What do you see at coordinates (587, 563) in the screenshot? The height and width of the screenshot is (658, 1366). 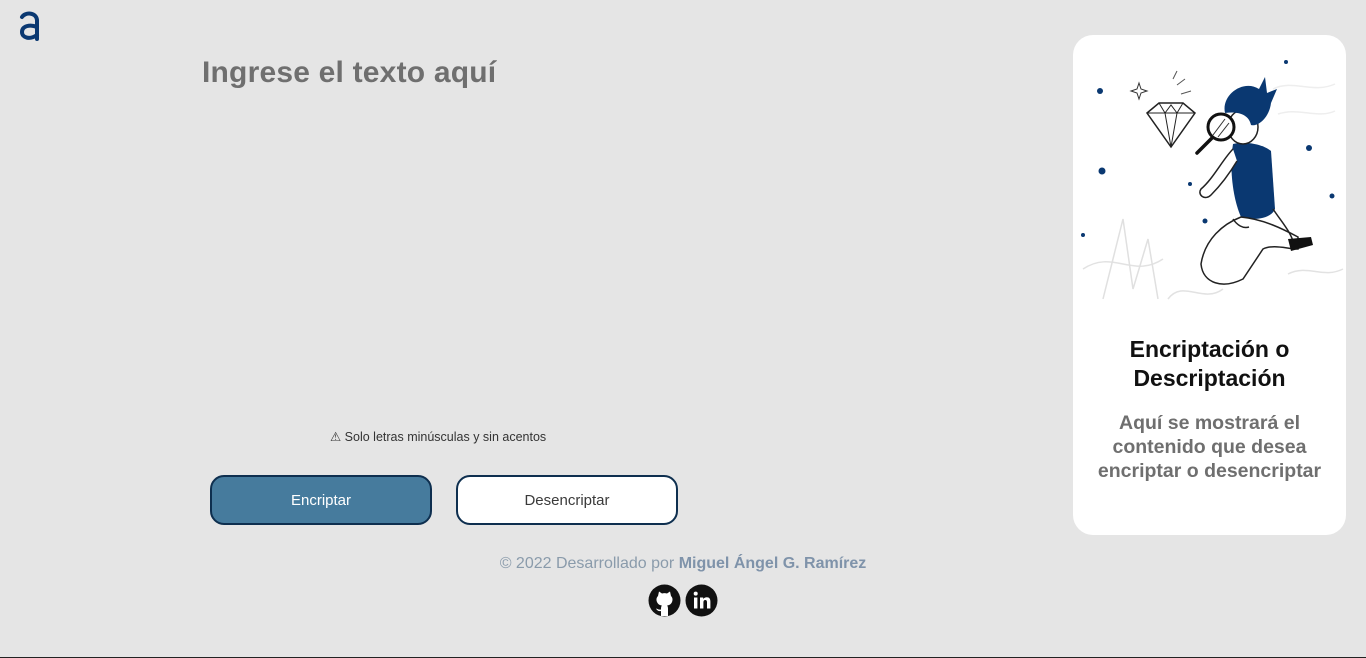 I see `footer-prefix: © 2022 Desarrollado por` at bounding box center [587, 563].